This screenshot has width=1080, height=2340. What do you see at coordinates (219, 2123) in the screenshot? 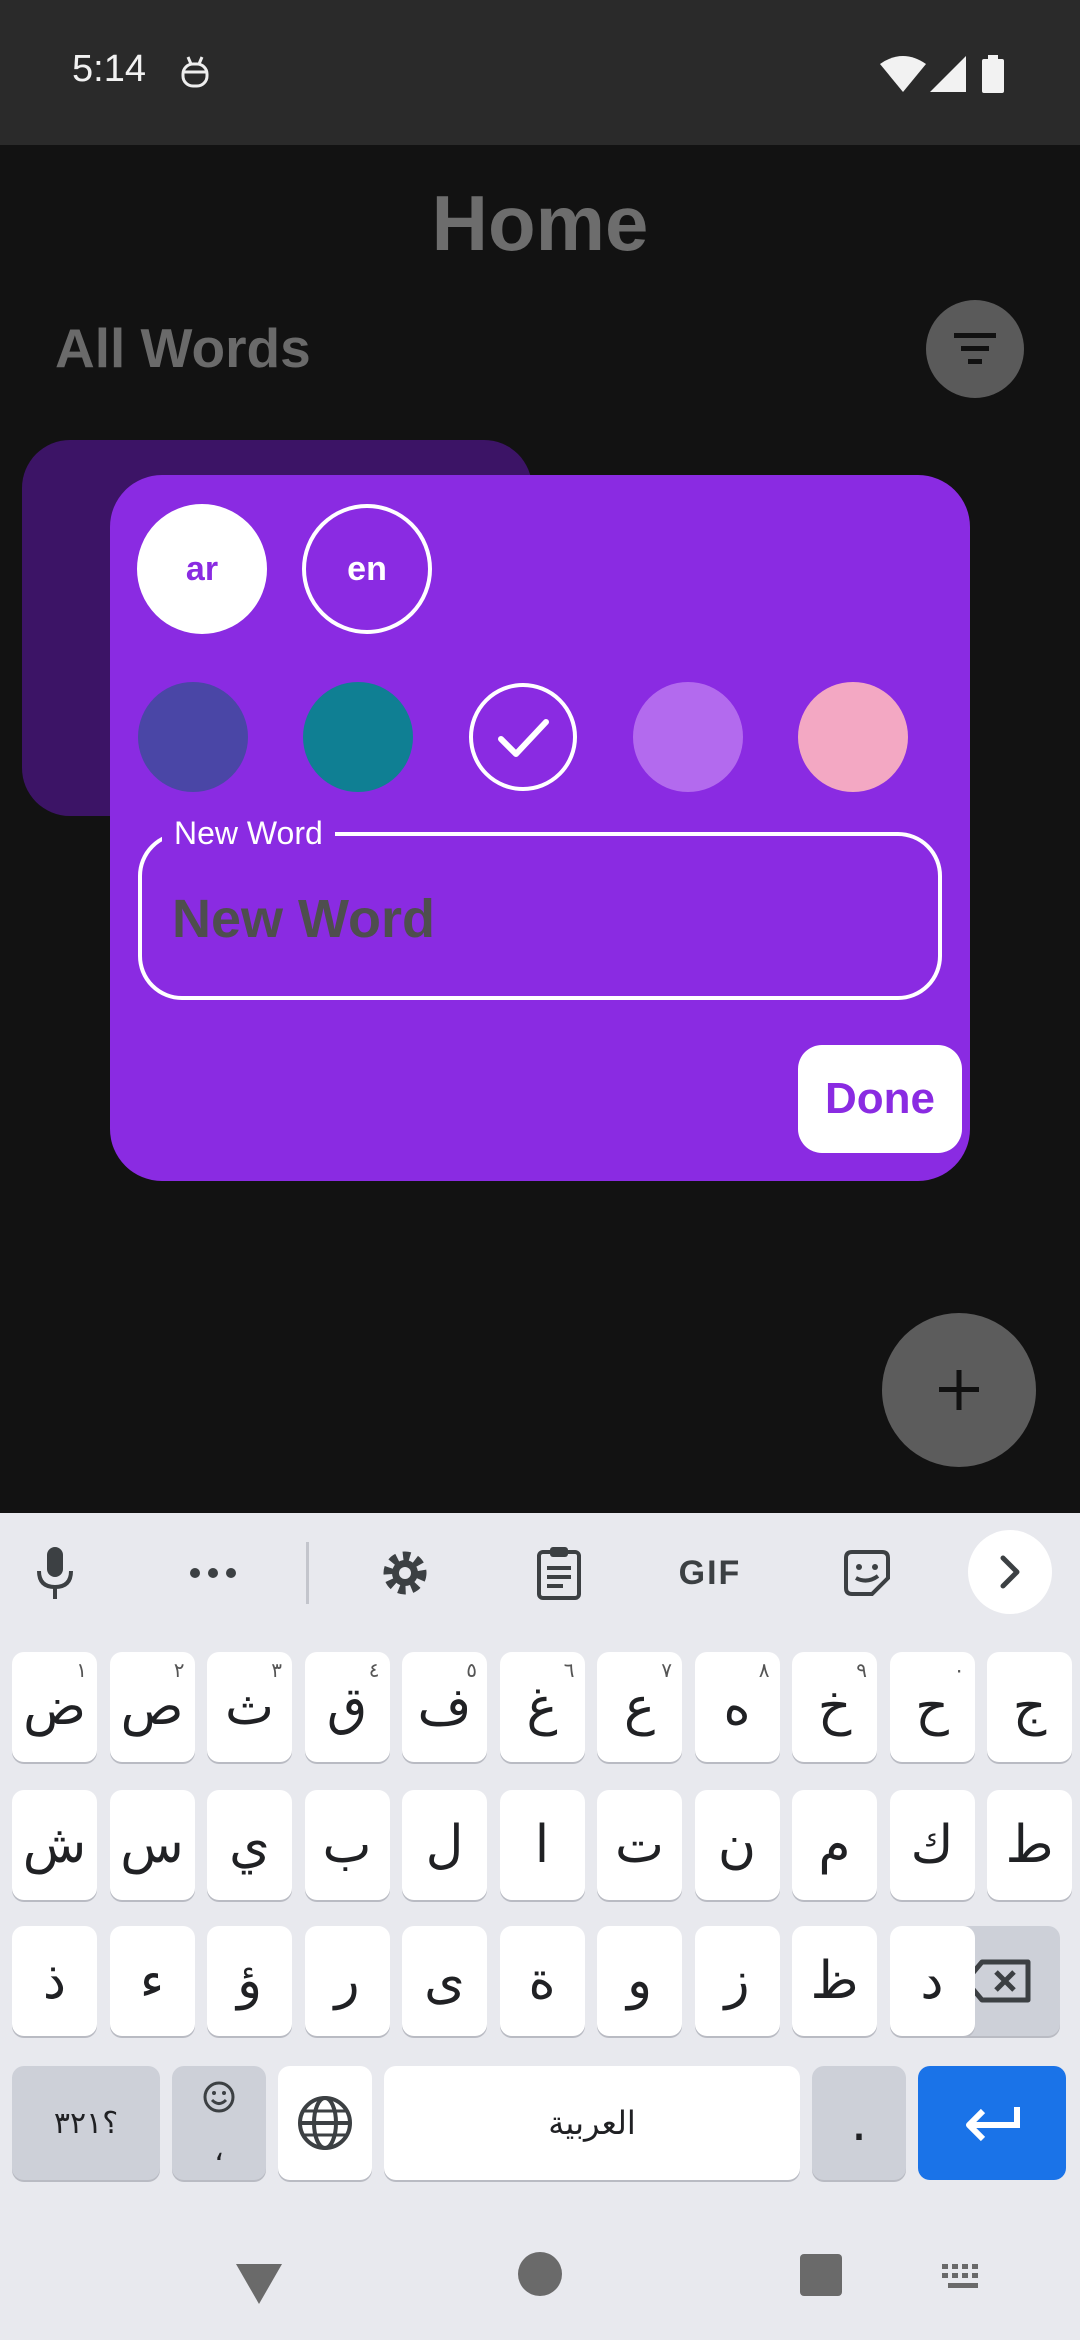
I see `emoji-comma-key: ،` at bounding box center [219, 2123].